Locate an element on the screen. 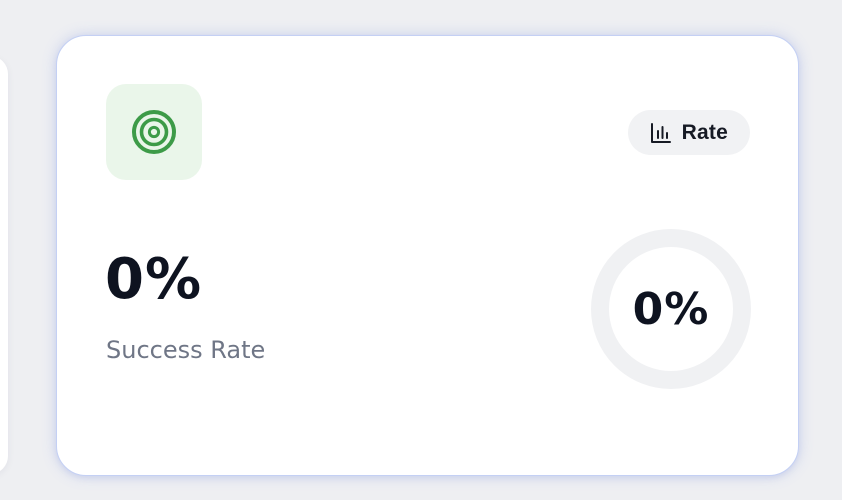 The width and height of the screenshot is (842, 500). bar-chart-icon is located at coordinates (661, 133).